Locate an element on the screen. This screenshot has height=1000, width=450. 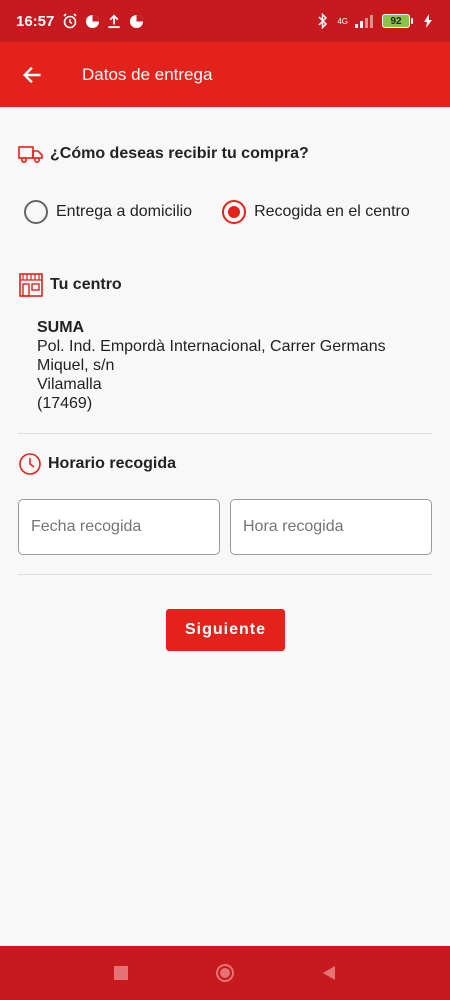
delivery-question: ¿Cómo deseas recibir tu compra? is located at coordinates (179, 153).